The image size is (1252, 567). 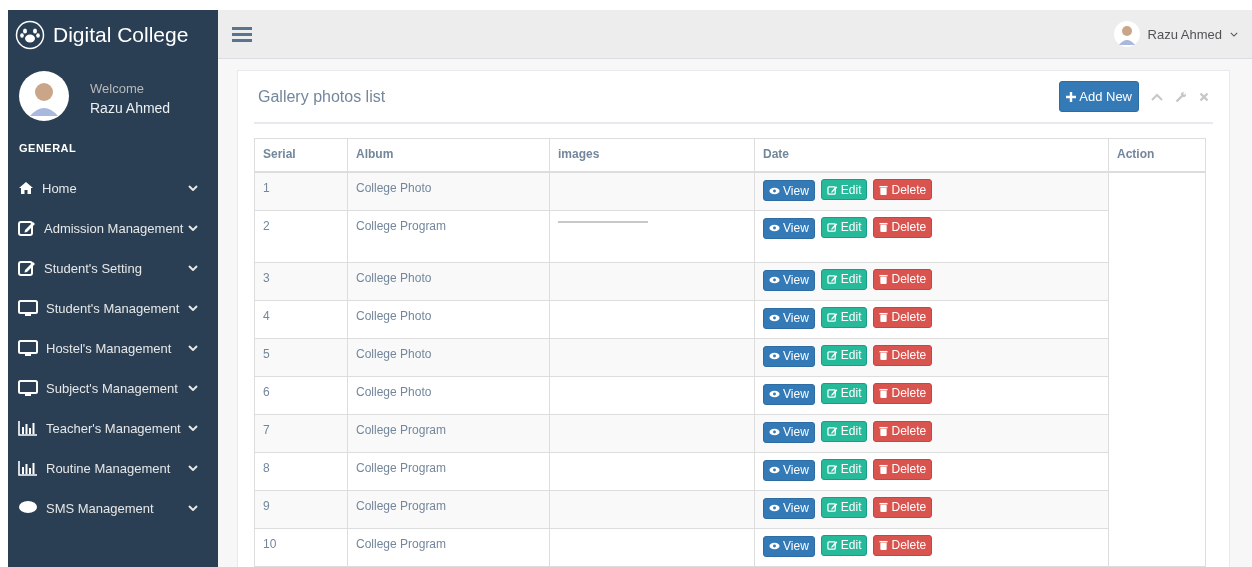 What do you see at coordinates (301, 236) in the screenshot?
I see `table-cell: 2` at bounding box center [301, 236].